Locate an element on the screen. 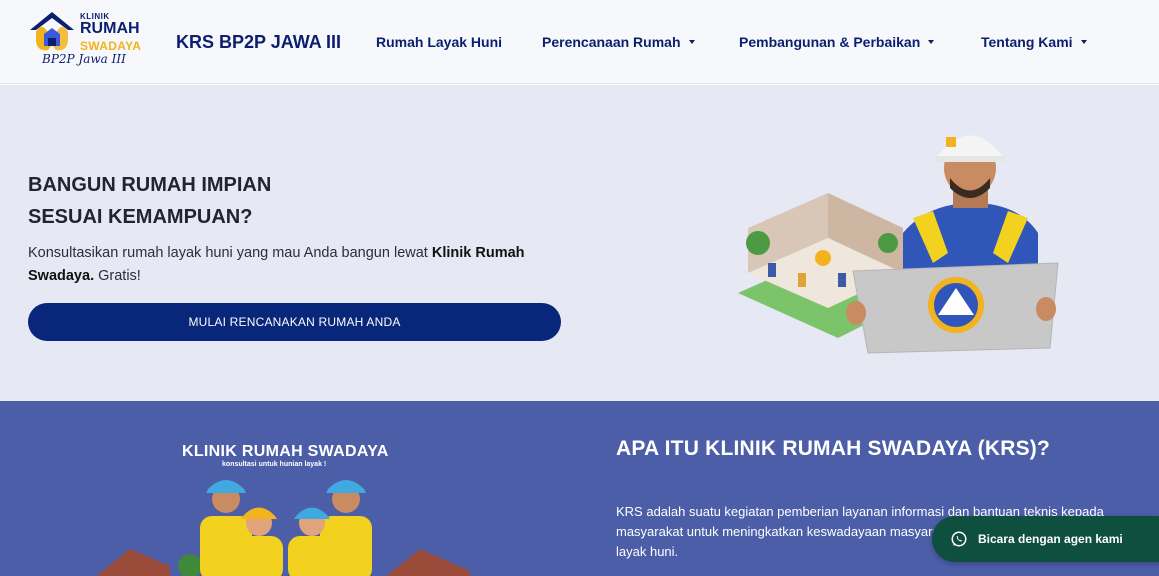 The width and height of the screenshot is (1159, 576). logo-swadaya-text: SWADAYA is located at coordinates (111, 46).